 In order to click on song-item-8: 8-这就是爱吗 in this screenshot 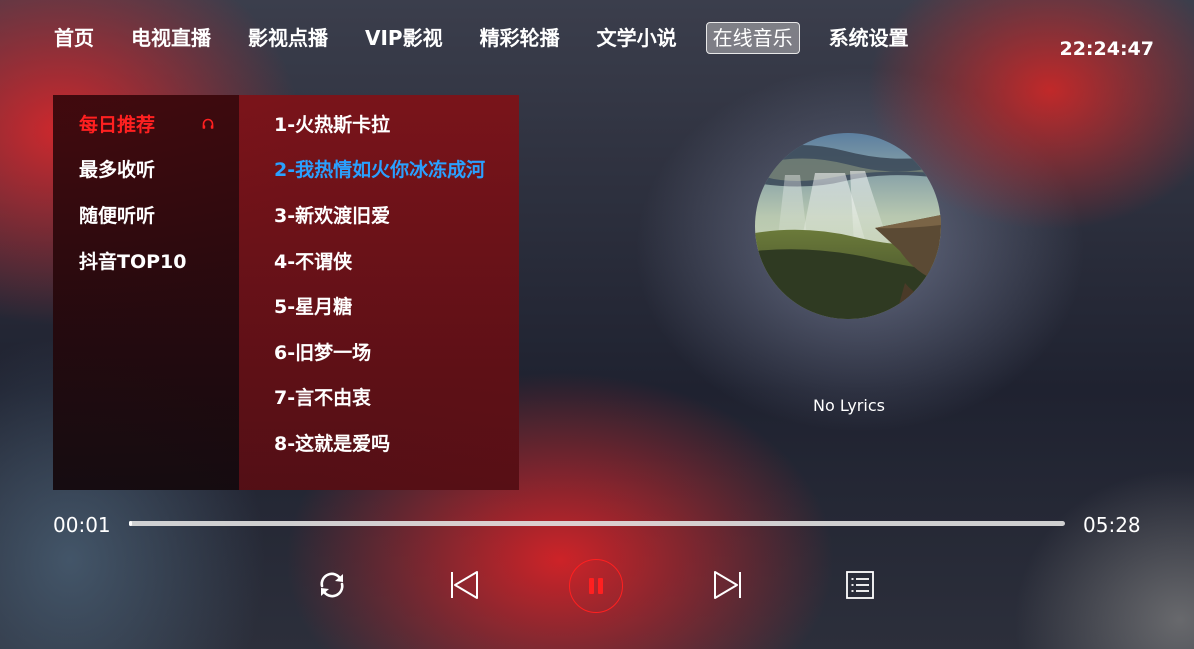, I will do `click(332, 444)`.